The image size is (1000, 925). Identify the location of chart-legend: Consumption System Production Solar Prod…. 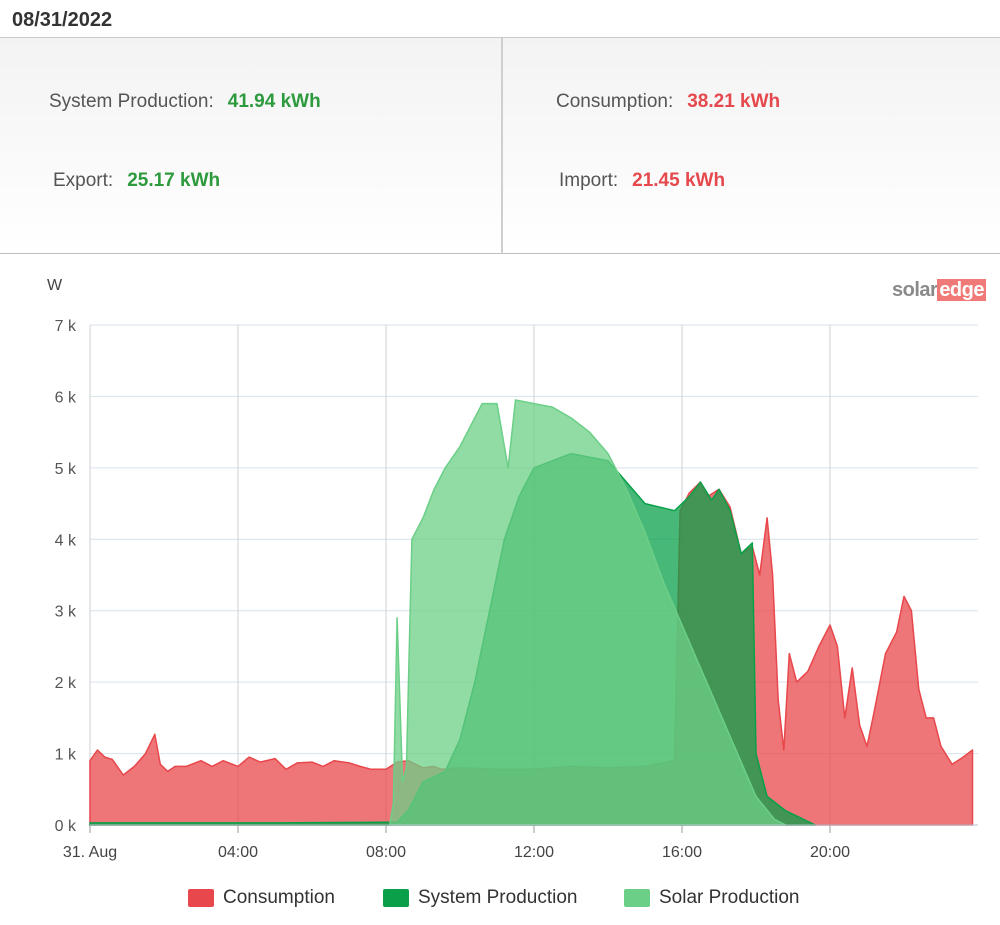
(500, 900).